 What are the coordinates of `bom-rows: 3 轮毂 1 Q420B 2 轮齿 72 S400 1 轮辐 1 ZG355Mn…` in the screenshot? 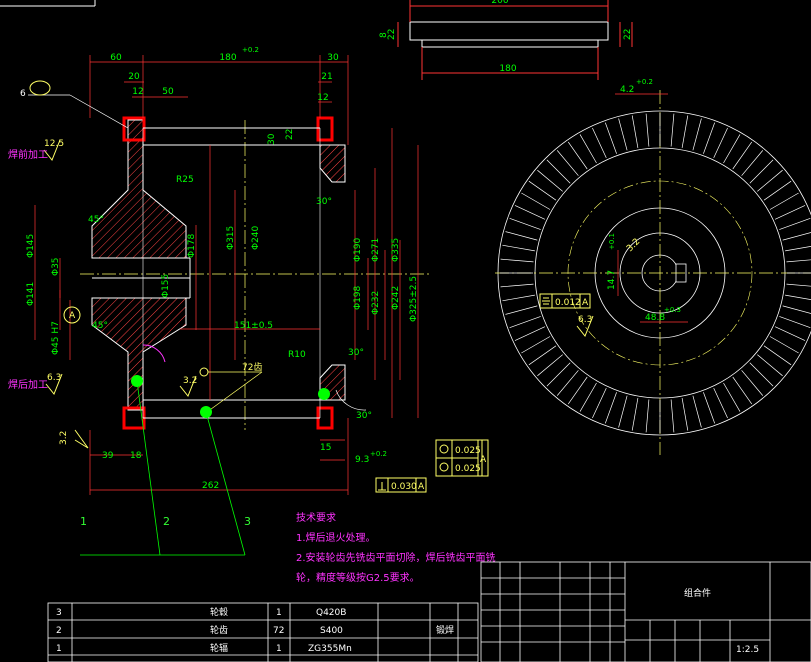 It's located at (255, 630).